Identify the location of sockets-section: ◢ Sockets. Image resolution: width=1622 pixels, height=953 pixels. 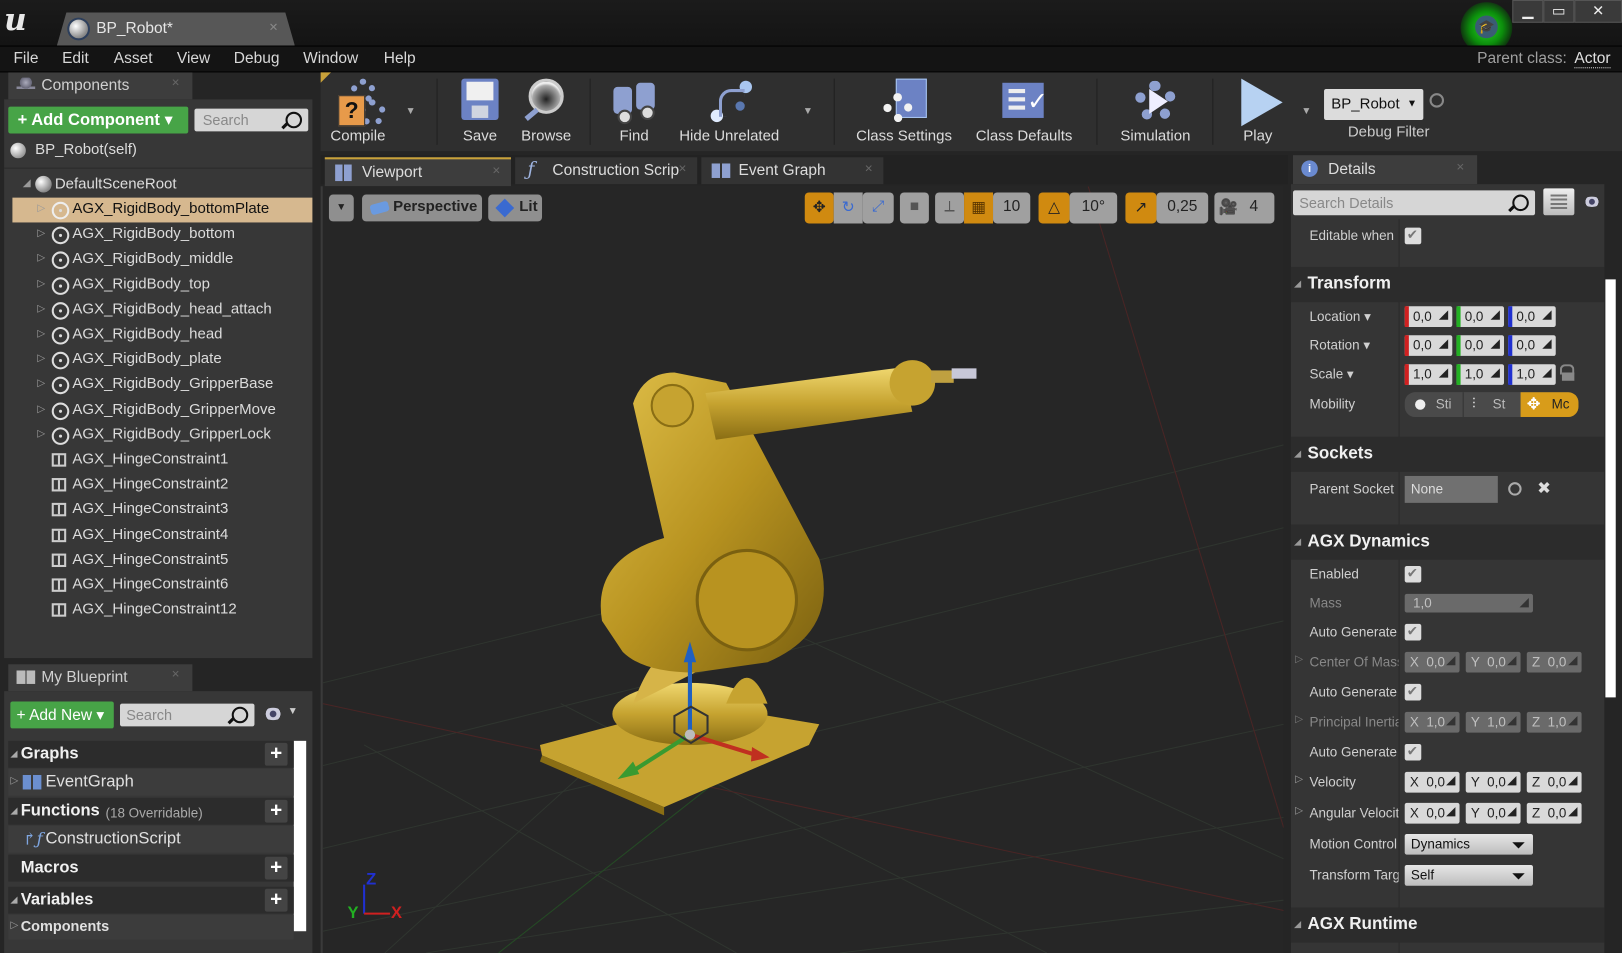
(1447, 454).